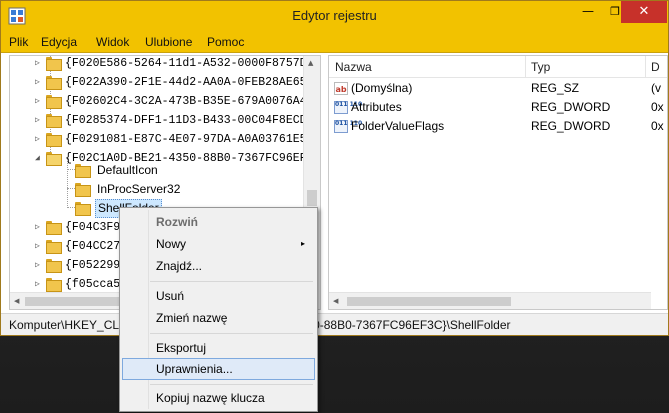 This screenshot has width=669, height=413. I want to click on menu-item-label: Usuń, so click(170, 296).